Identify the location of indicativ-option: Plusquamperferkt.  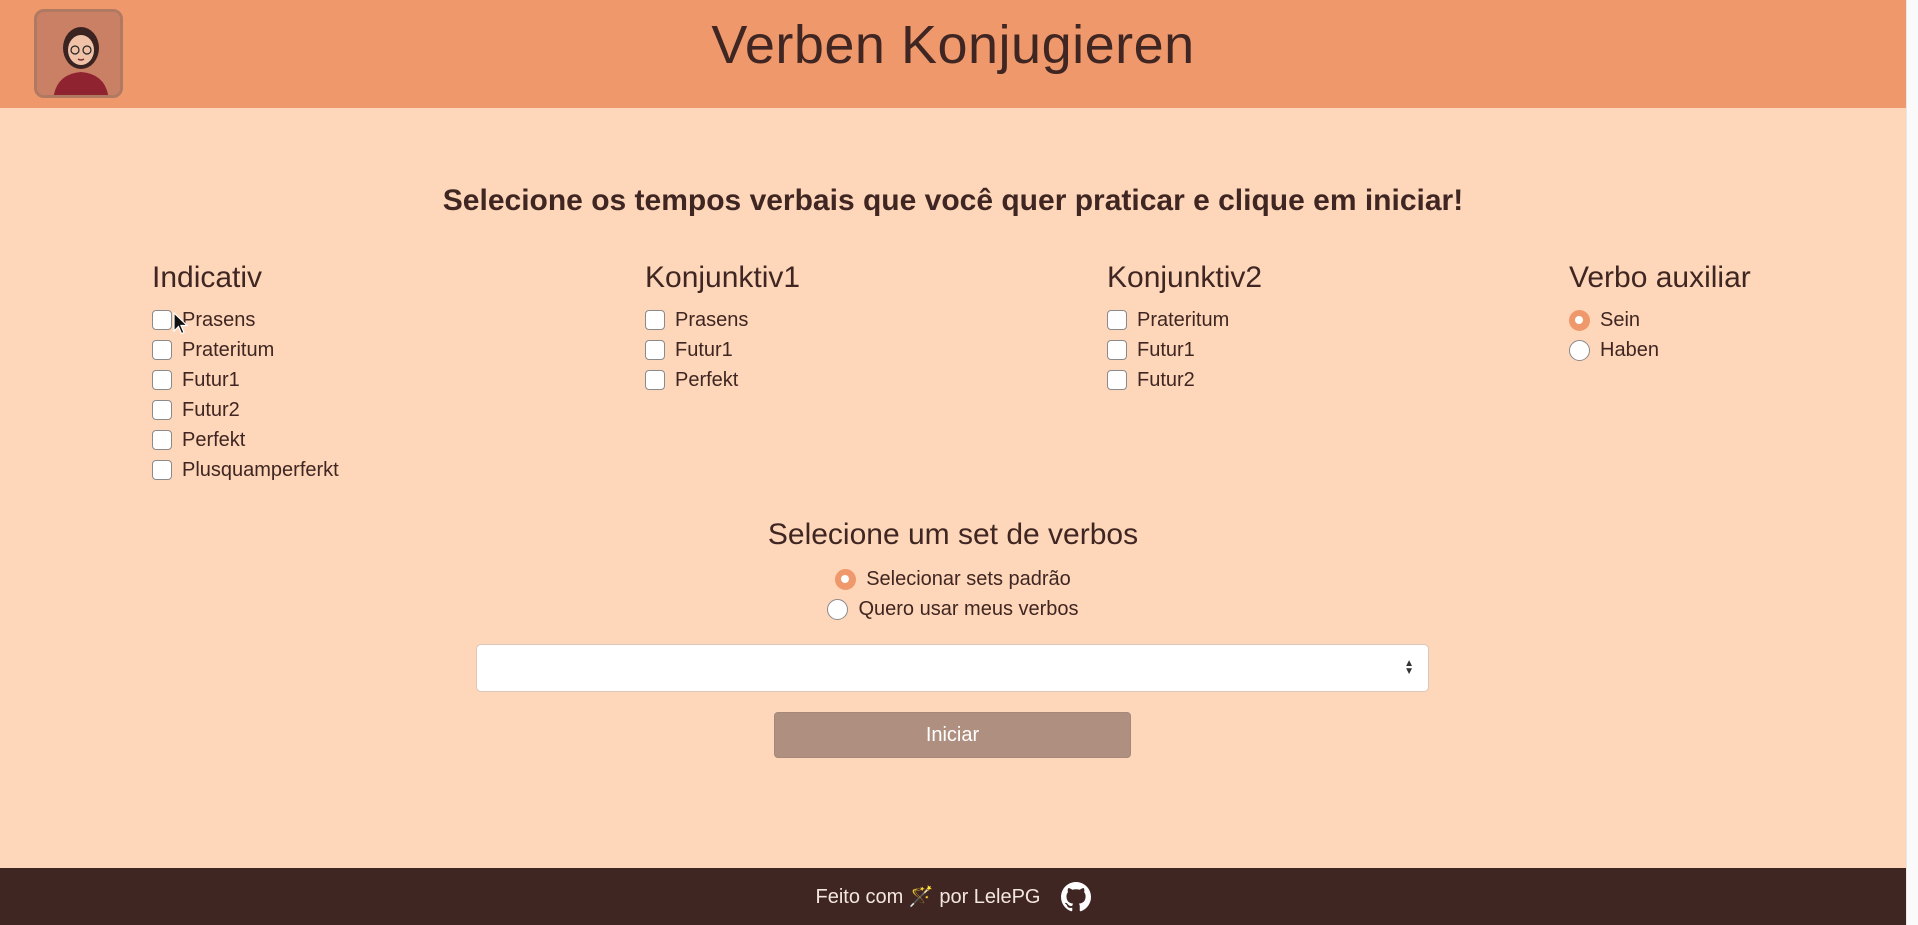
(245, 470).